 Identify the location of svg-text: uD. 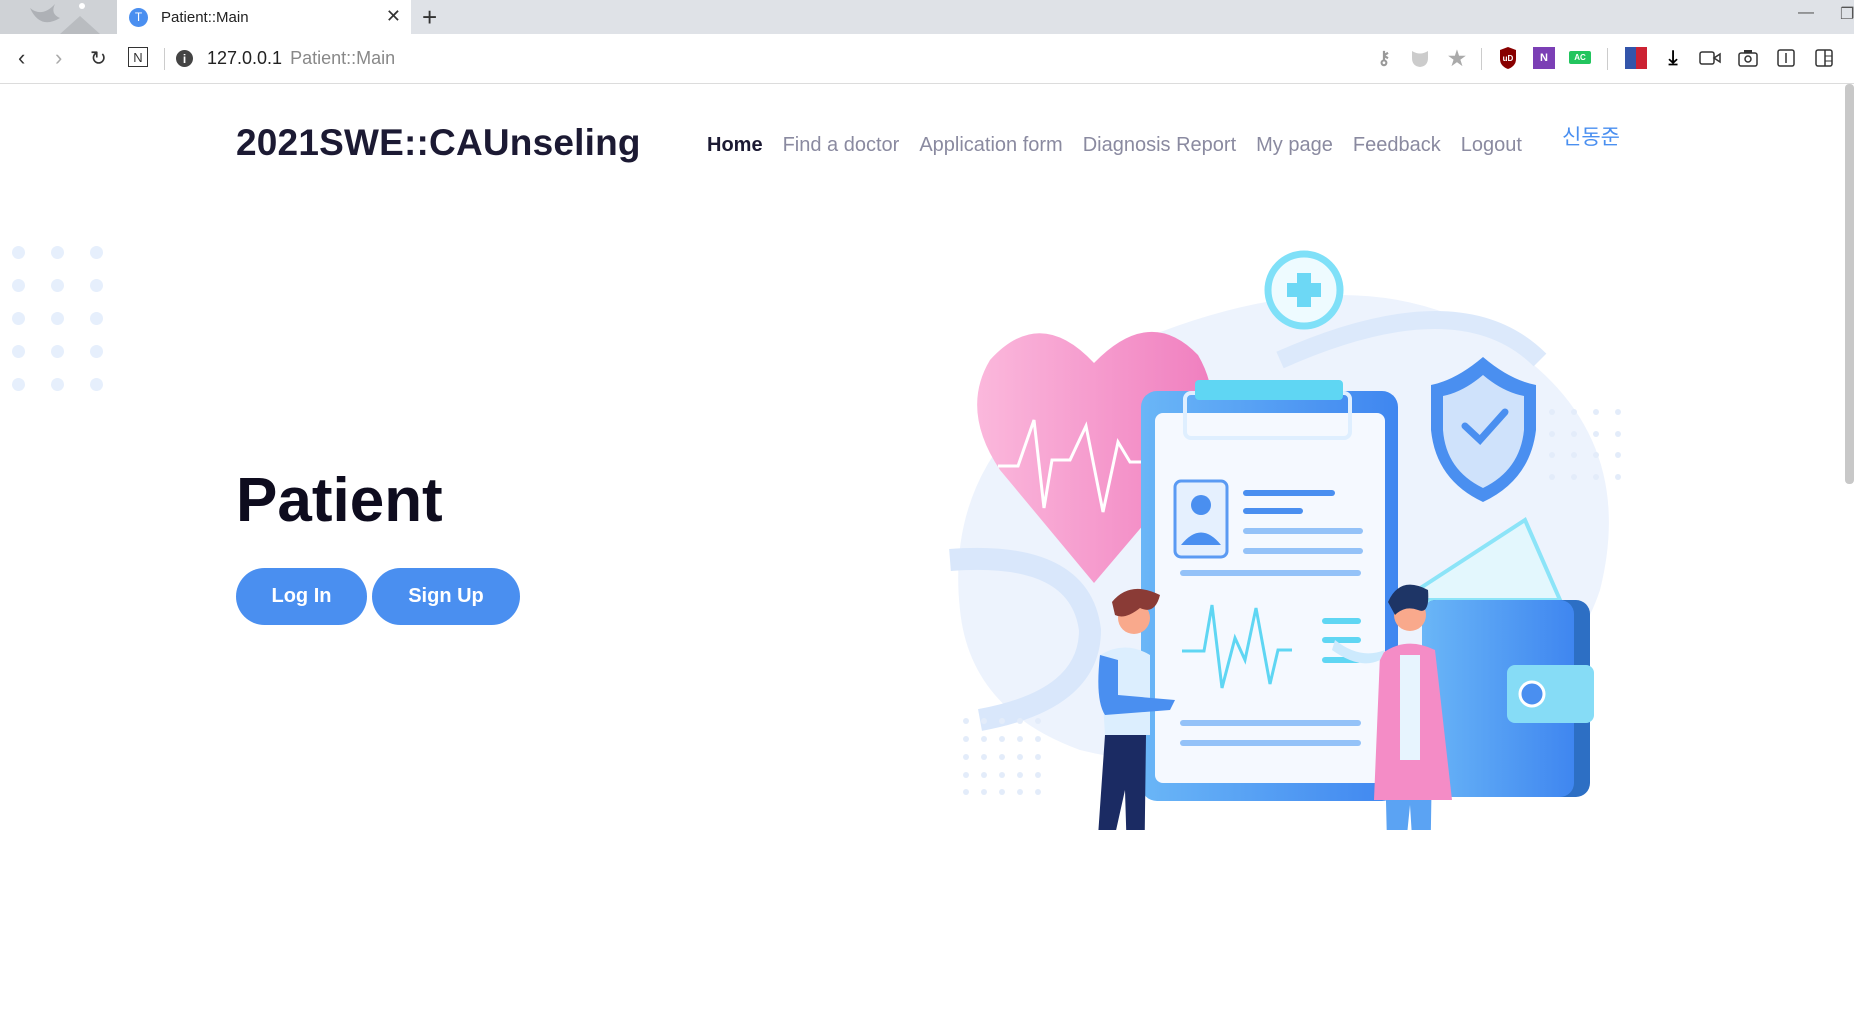
(1508, 58).